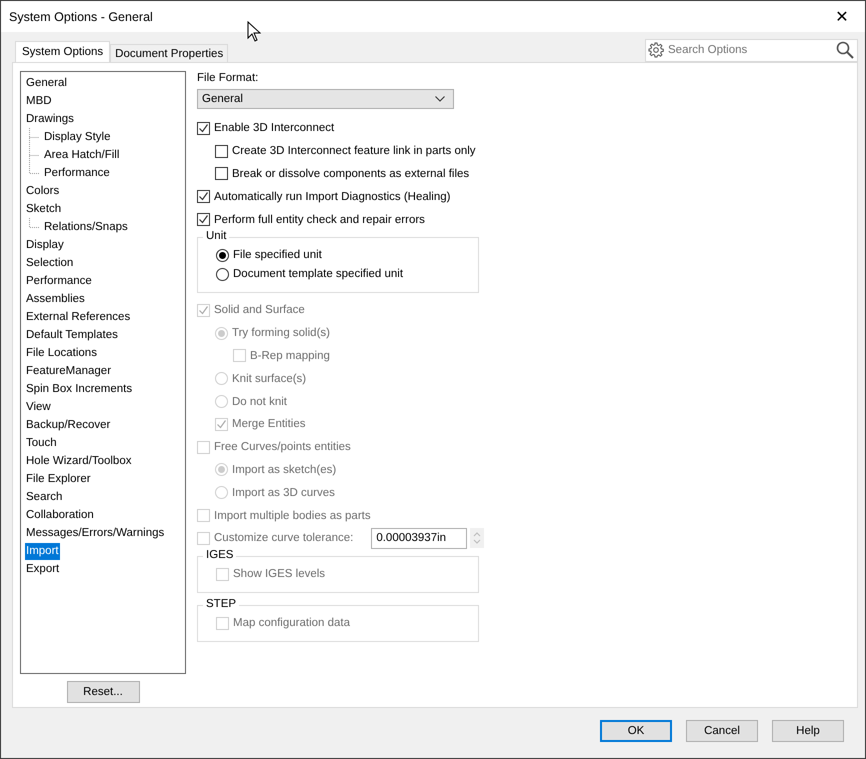  Describe the element at coordinates (284, 470) in the screenshot. I see `option-label: Import as sketch(es)` at that location.